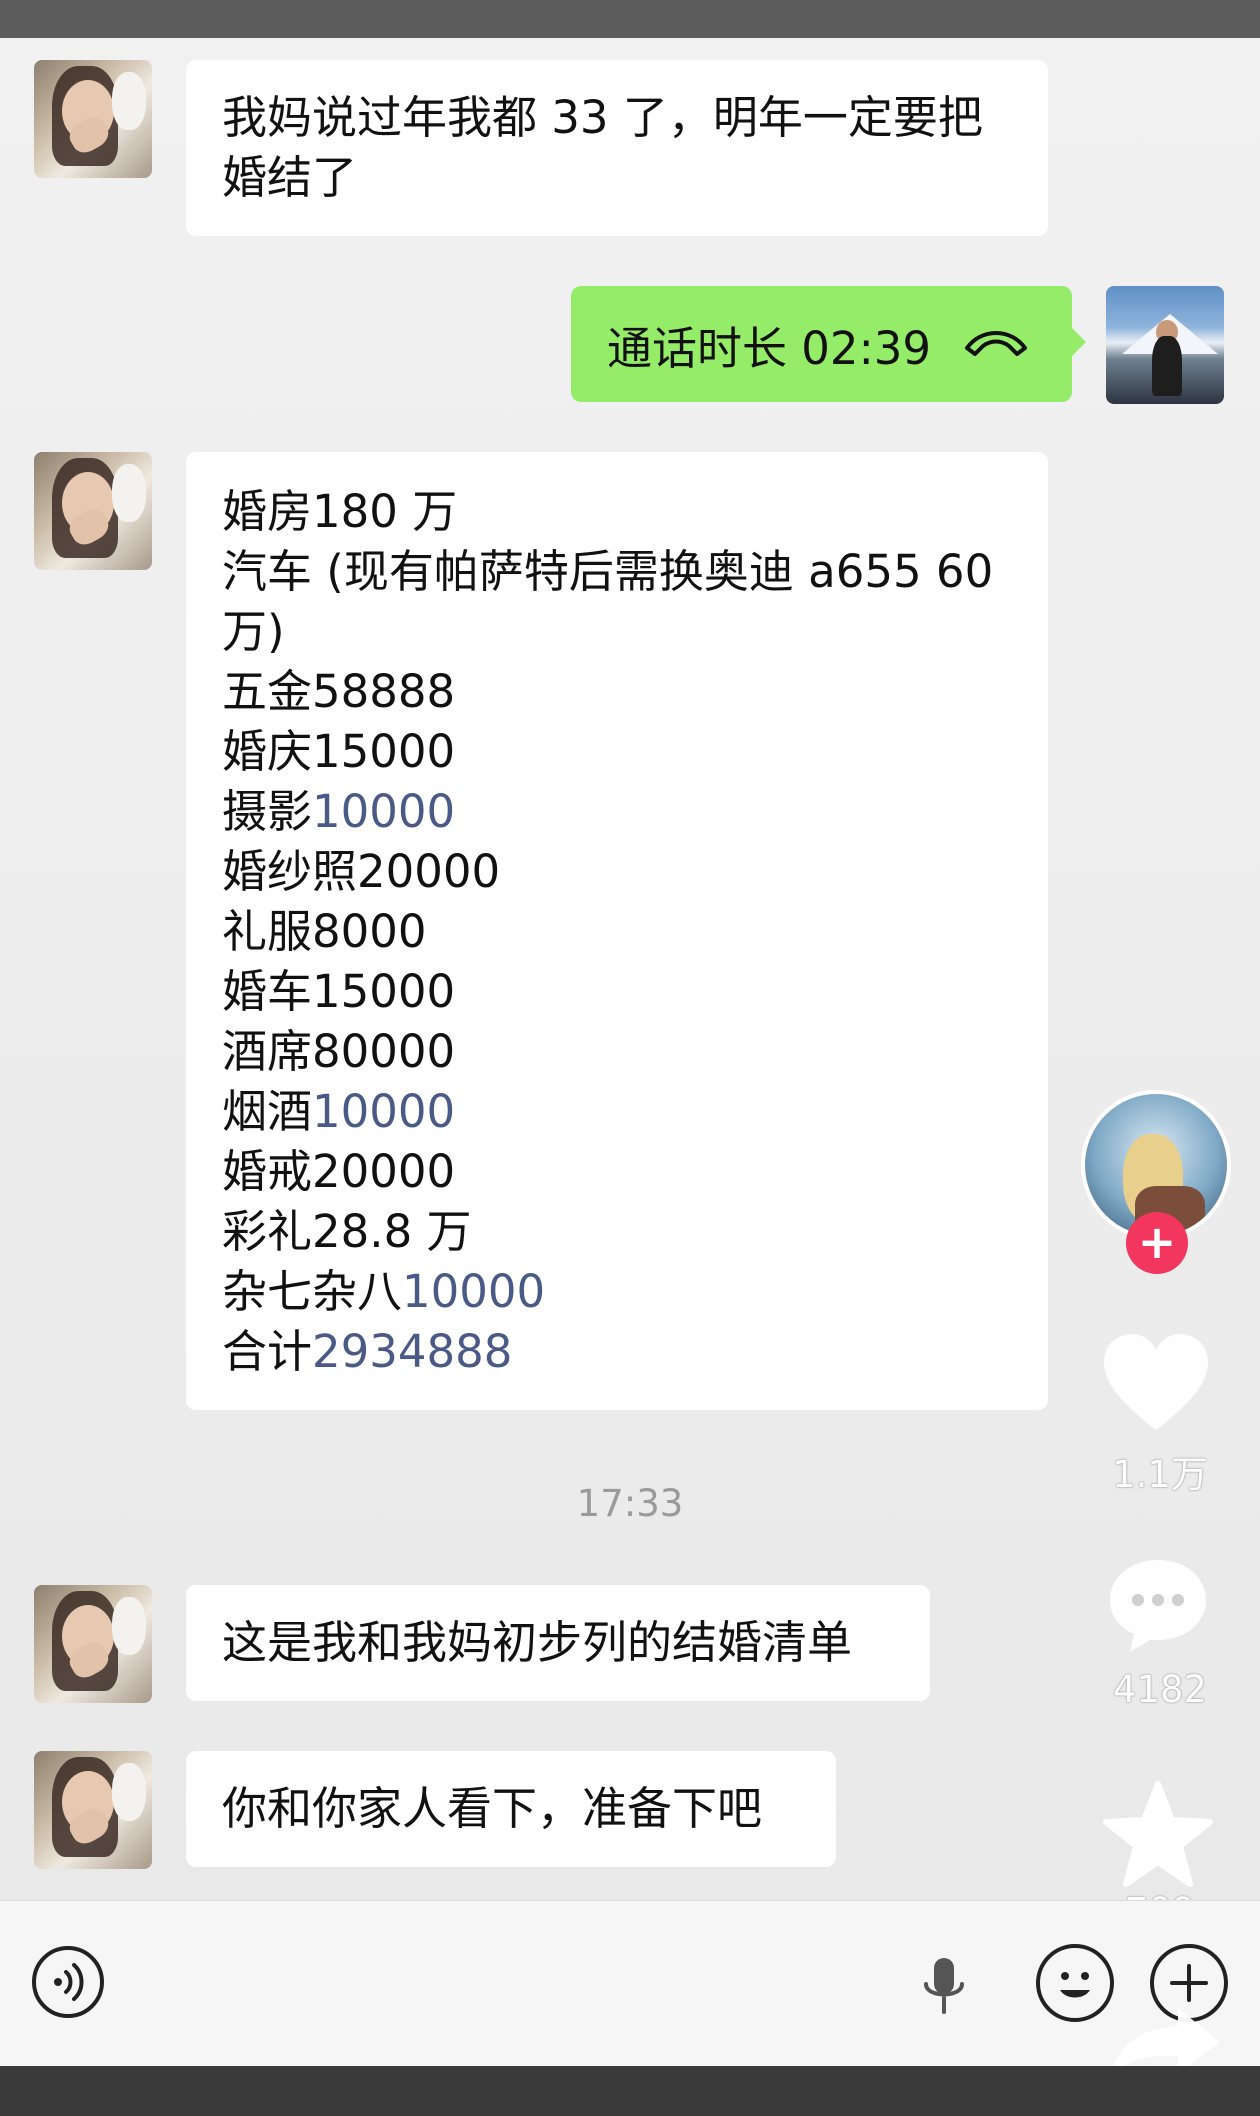 The height and width of the screenshot is (2116, 1260). I want to click on my-avatar, so click(1165, 345).